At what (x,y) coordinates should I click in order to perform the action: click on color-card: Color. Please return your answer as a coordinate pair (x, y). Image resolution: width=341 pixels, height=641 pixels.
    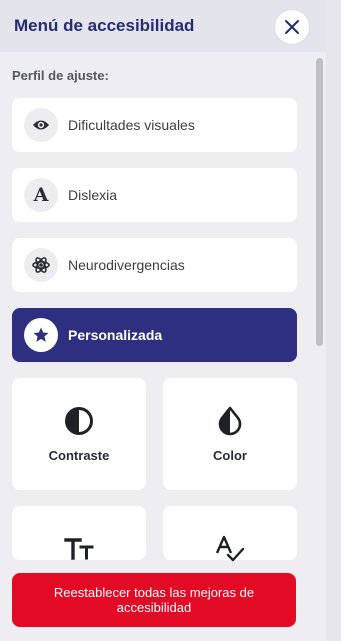
    Looking at the image, I should click on (230, 434).